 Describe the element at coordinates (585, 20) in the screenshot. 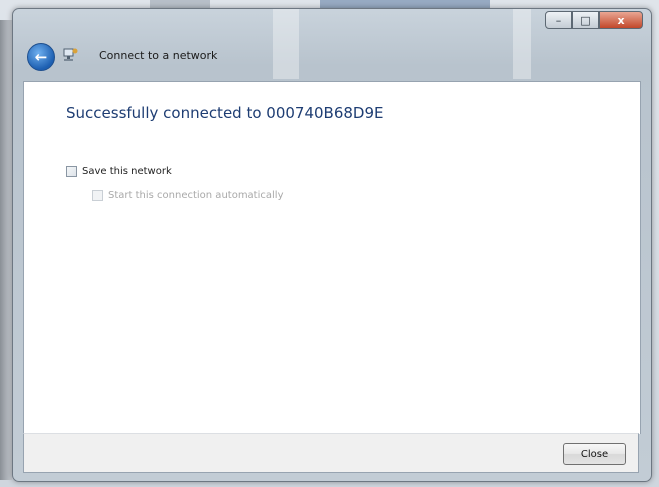

I see `maximize-button: □` at that location.